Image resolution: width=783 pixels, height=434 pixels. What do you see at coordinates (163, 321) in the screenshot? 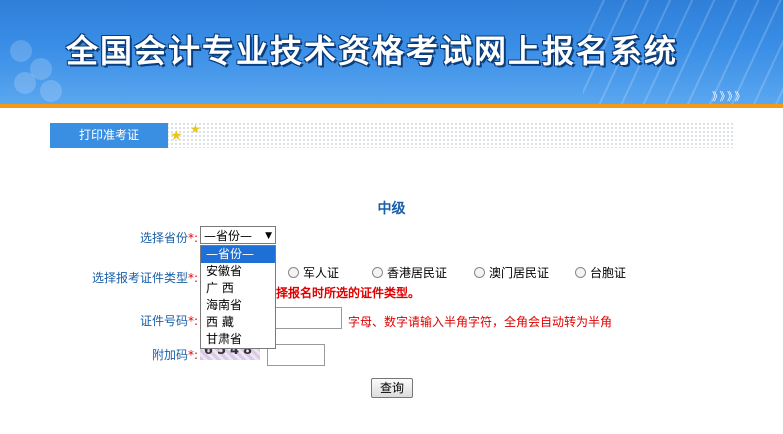
I see `id-number-label-text: 证件号码` at bounding box center [163, 321].